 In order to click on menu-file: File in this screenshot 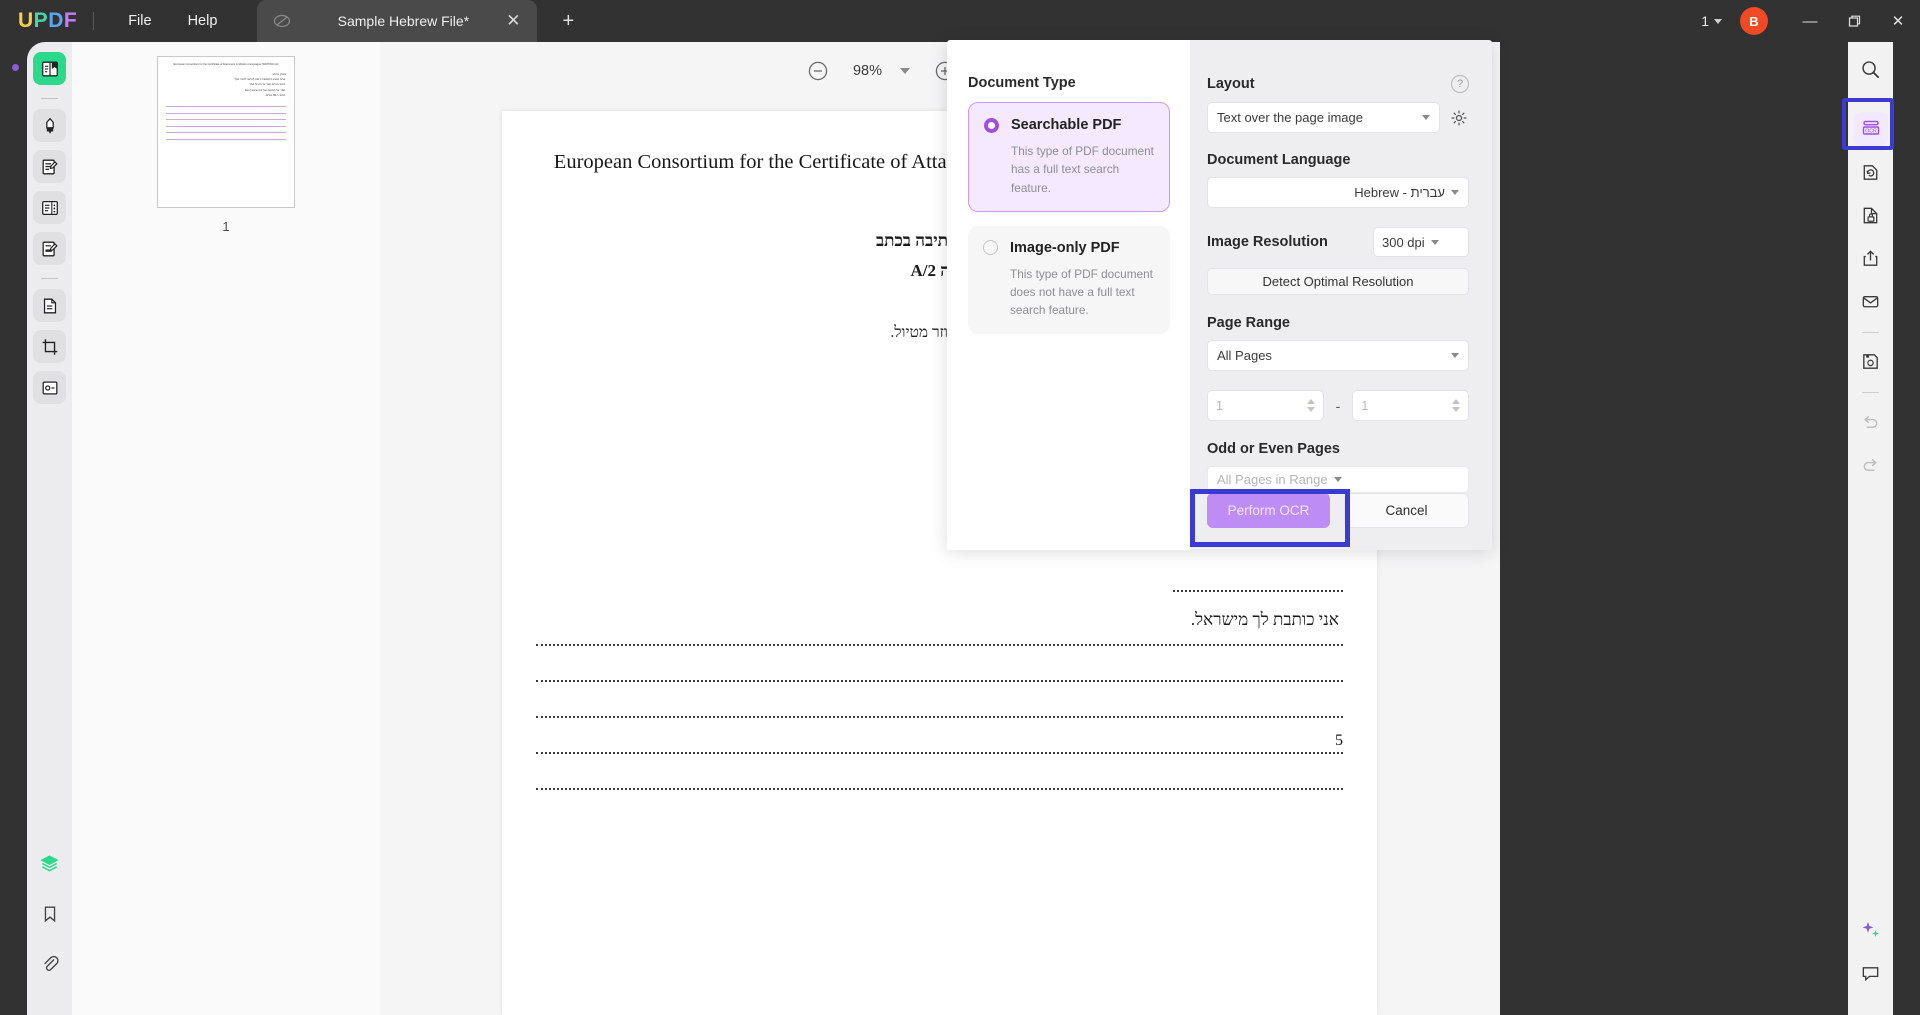, I will do `click(139, 21)`.